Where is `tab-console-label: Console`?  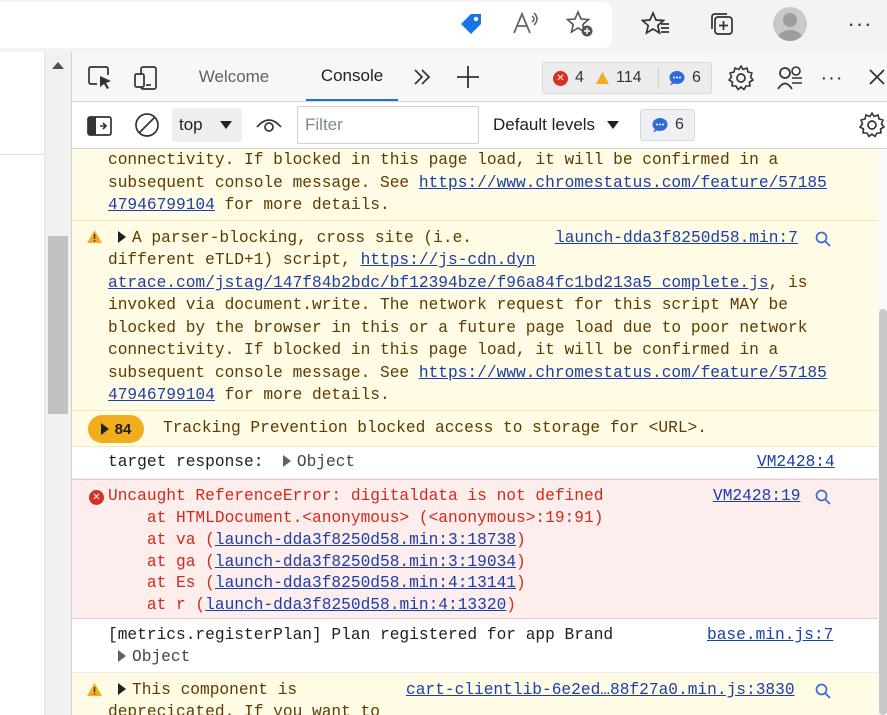
tab-console-label: Console is located at coordinates (352, 75).